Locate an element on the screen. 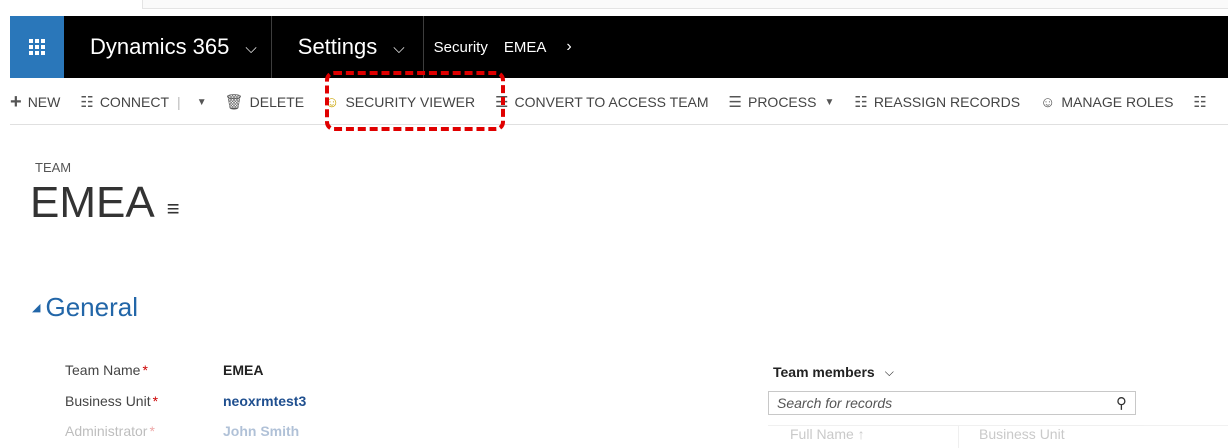 This screenshot has width=1228, height=448. browser-bar is located at coordinates (685, 4).